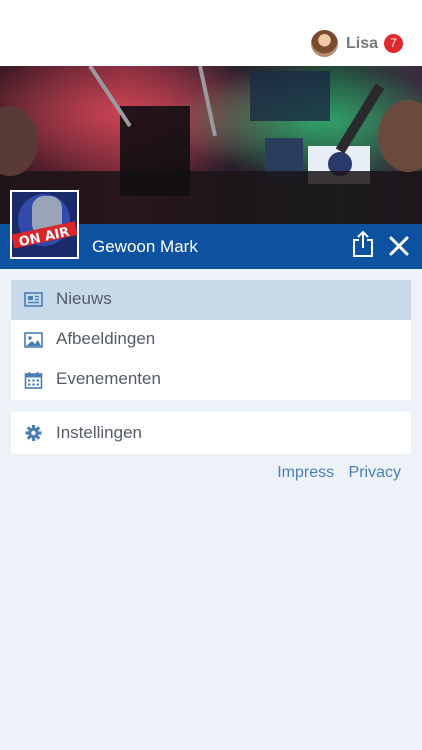  I want to click on menu-item-label: Afbeeldingen, so click(106, 338).